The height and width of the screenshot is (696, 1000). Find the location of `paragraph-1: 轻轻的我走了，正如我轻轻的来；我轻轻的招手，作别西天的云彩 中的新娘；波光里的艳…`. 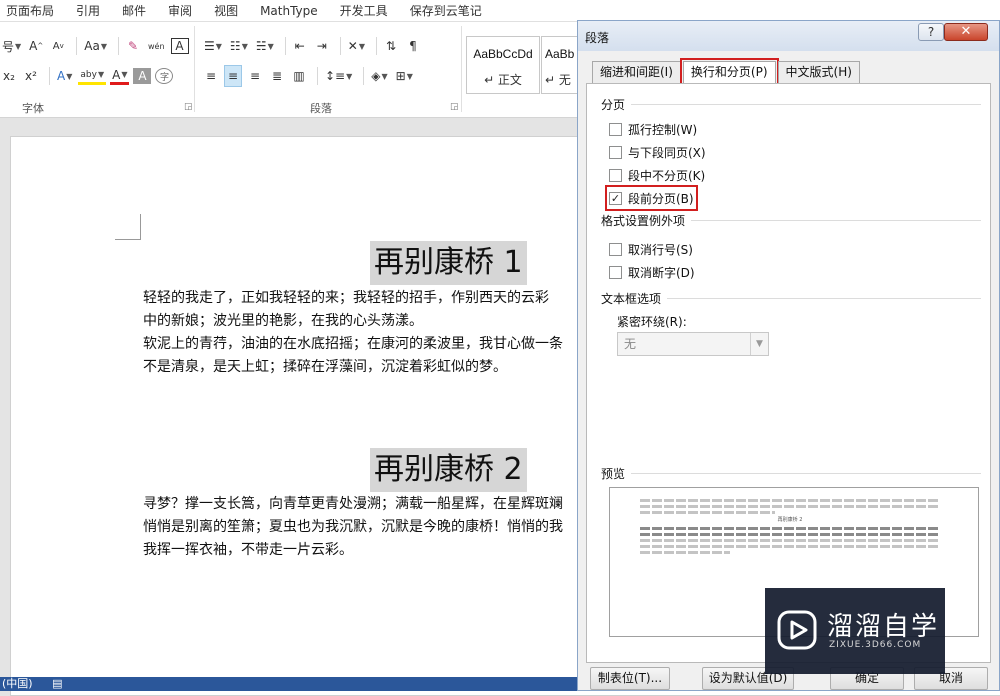

paragraph-1: 轻轻的我走了，正如我轻轻的来；我轻轻的招手，作别西天的云彩 中的新娘；波光里的艳… is located at coordinates (353, 333).